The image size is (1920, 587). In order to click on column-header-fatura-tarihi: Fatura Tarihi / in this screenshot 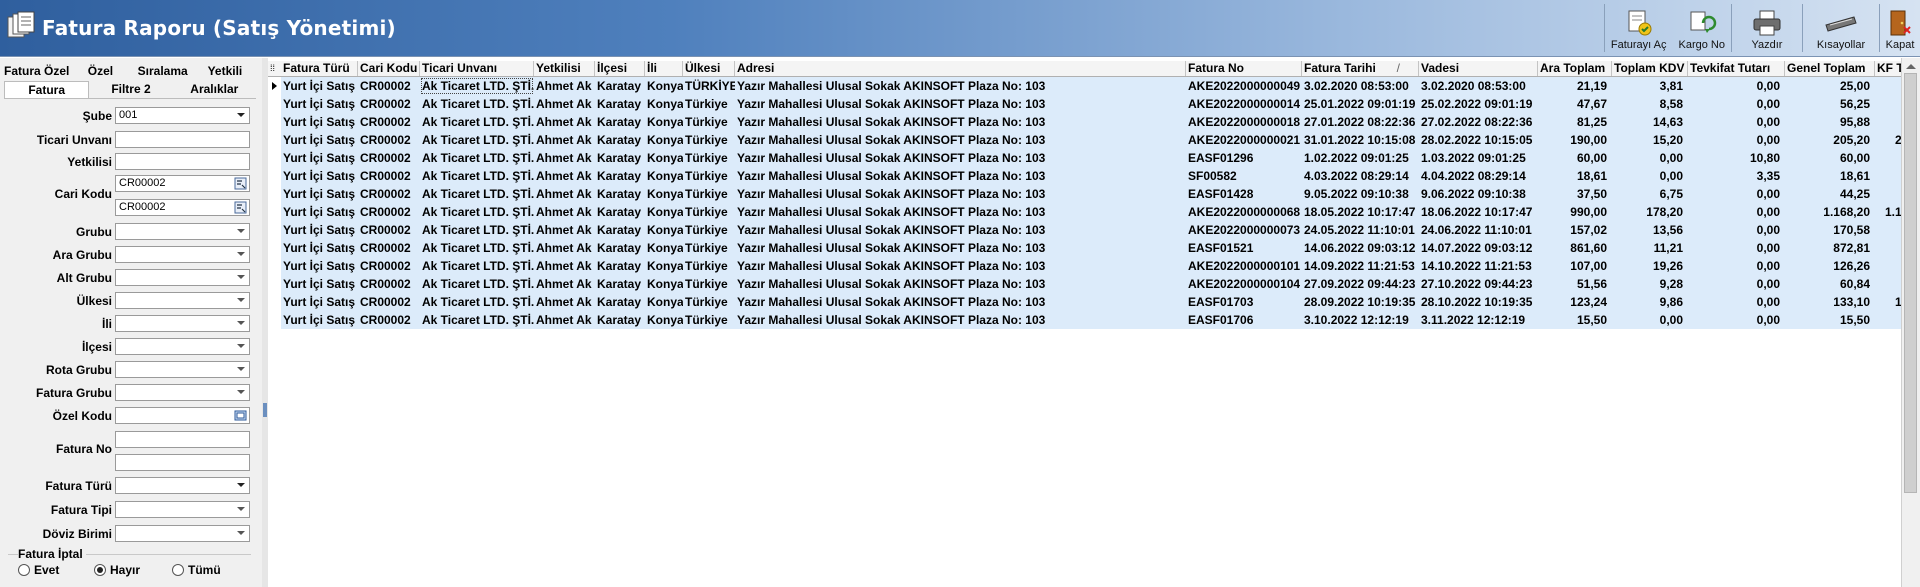, I will do `click(1360, 68)`.